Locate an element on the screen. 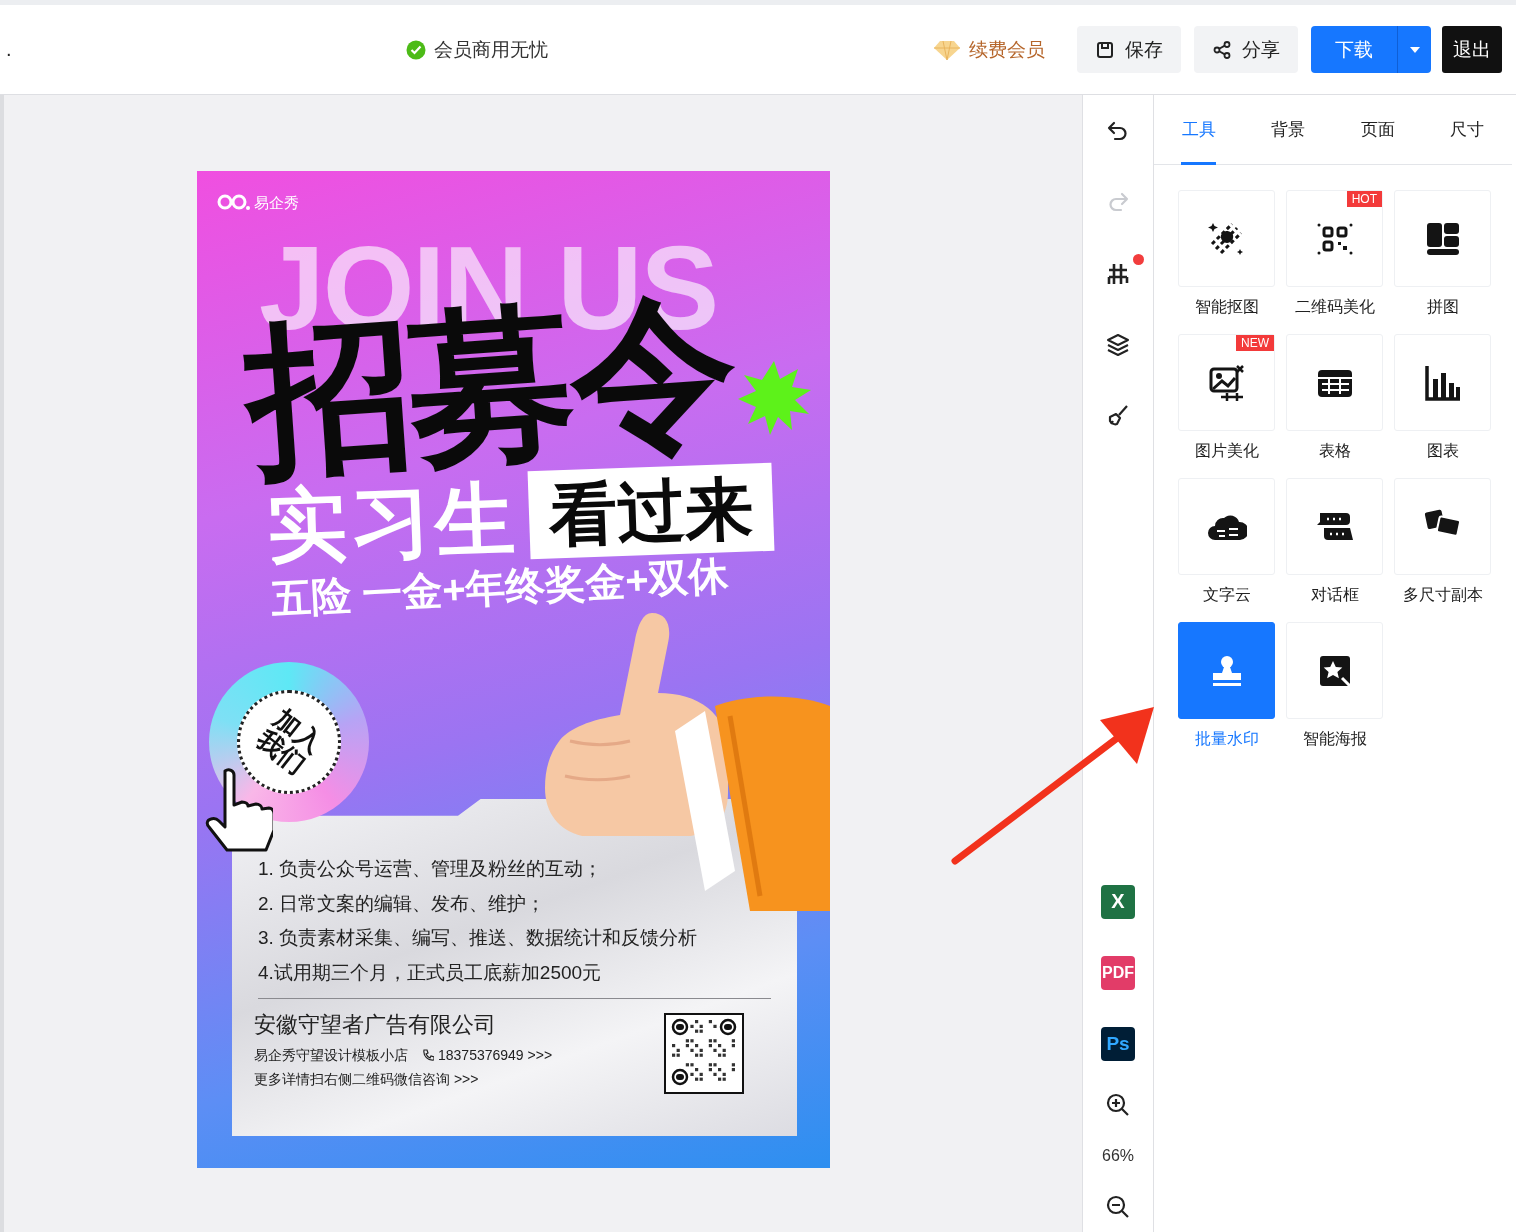  save-icon is located at coordinates (1105, 49).